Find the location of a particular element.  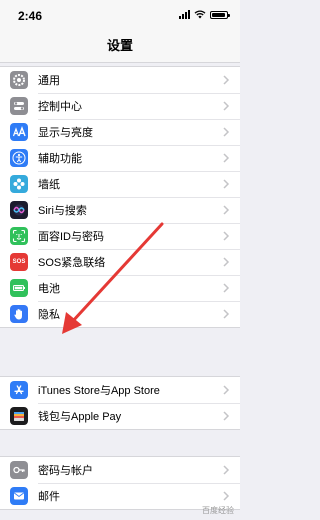

settings-row-itunes-app-store: iTunes Store与App Store is located at coordinates (120, 390).